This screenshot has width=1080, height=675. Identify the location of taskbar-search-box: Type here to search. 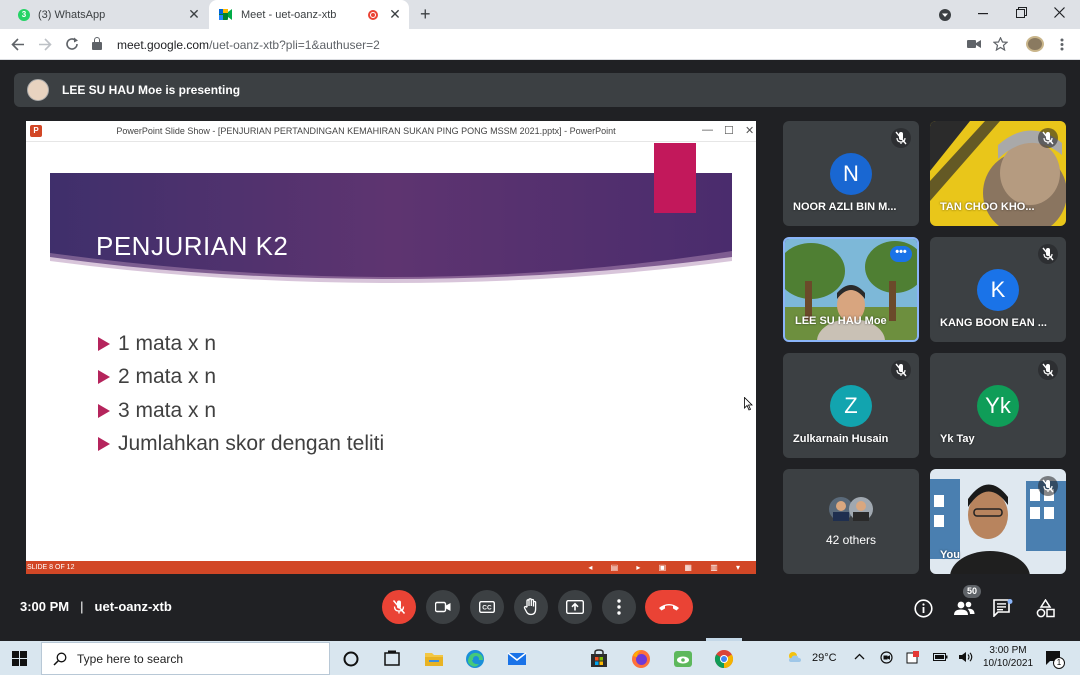
(185, 658).